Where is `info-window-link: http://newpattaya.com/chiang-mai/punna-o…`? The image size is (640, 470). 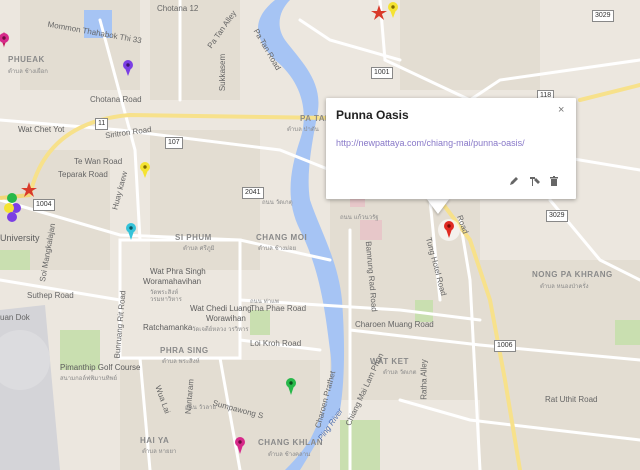 info-window-link: http://newpattaya.com/chiang-mai/punna-o… is located at coordinates (430, 143).